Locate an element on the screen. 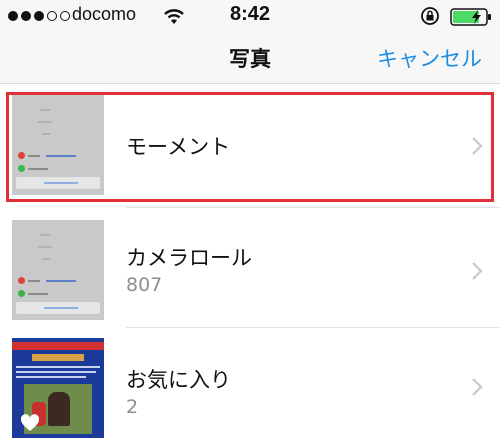 The height and width of the screenshot is (442, 500). status-bar: docomo 8:42 is located at coordinates (250, 17).